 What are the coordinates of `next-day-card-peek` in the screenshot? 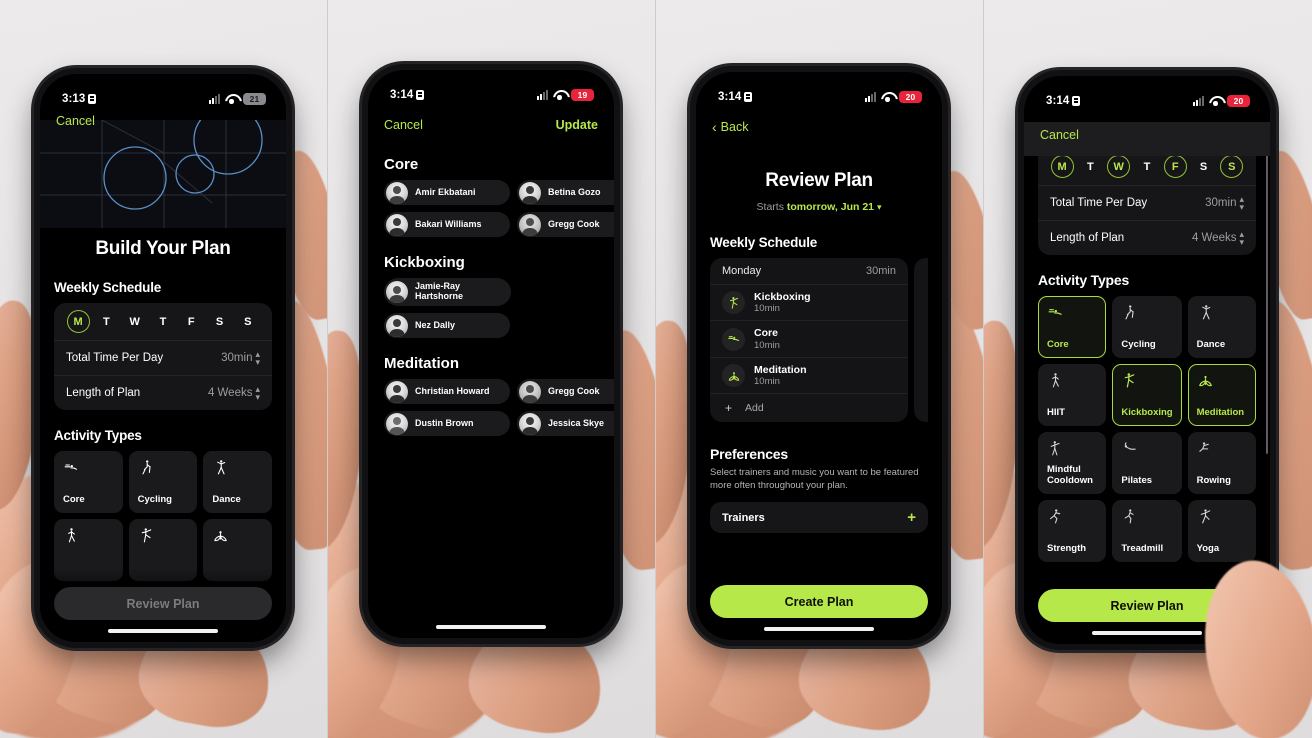 It's located at (921, 340).